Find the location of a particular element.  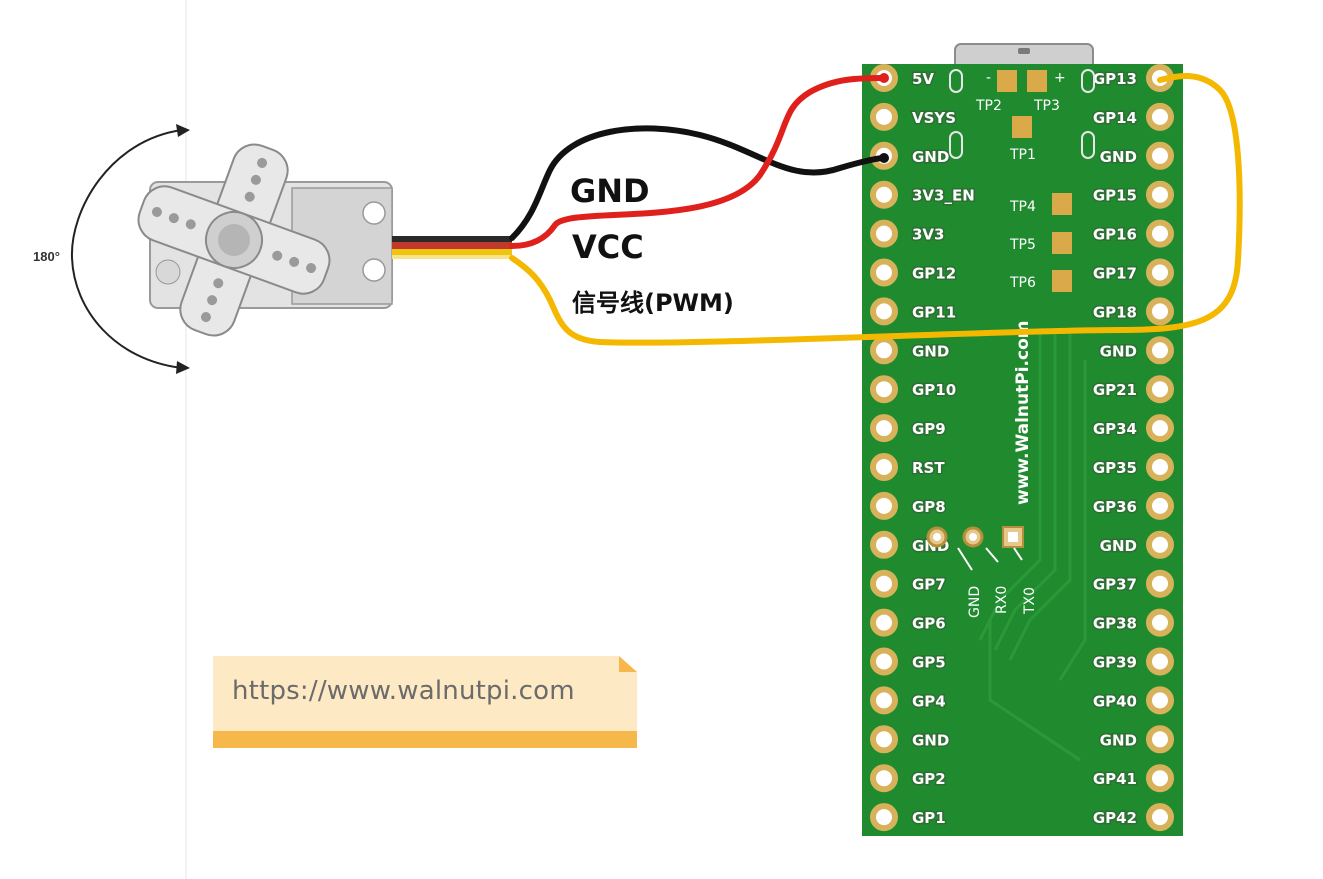

right-pin-label: GP34 is located at coordinates (1115, 429).